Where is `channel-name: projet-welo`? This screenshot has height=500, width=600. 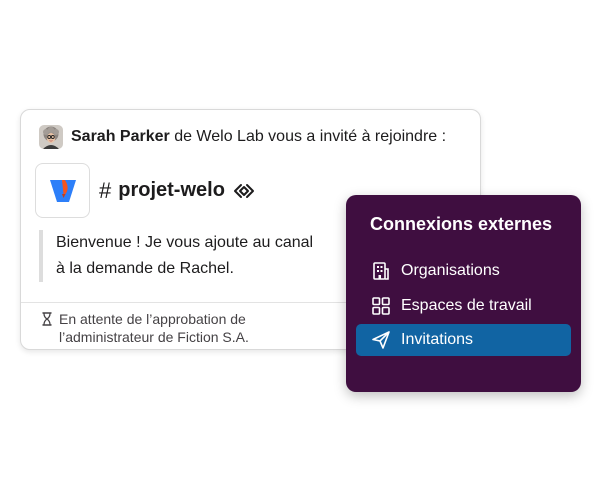
channel-name: projet-welo is located at coordinates (171, 190).